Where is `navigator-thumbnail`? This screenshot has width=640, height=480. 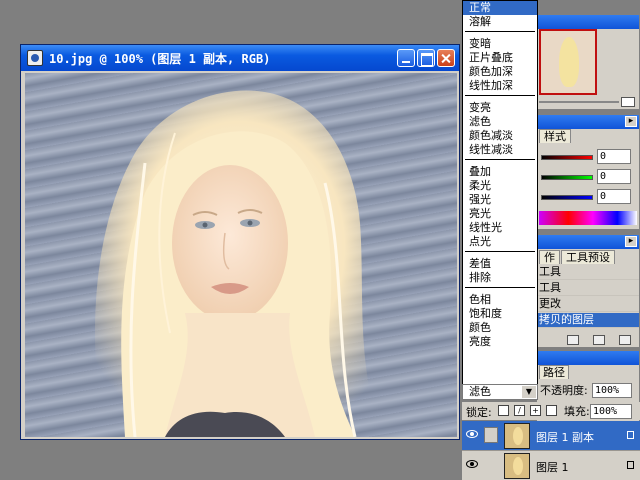 navigator-thumbnail is located at coordinates (568, 62).